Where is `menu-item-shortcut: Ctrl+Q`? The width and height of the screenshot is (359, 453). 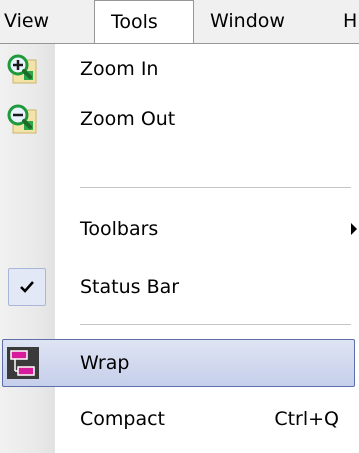 menu-item-shortcut: Ctrl+Q is located at coordinates (306, 419).